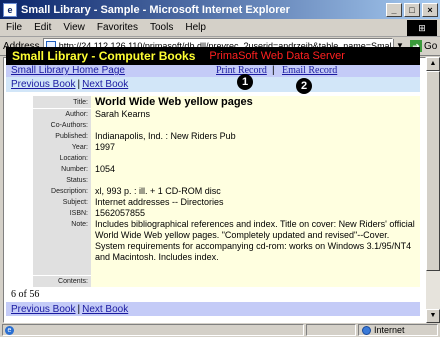  What do you see at coordinates (389, 330) in the screenshot?
I see `zone-label: Internet` at bounding box center [389, 330].